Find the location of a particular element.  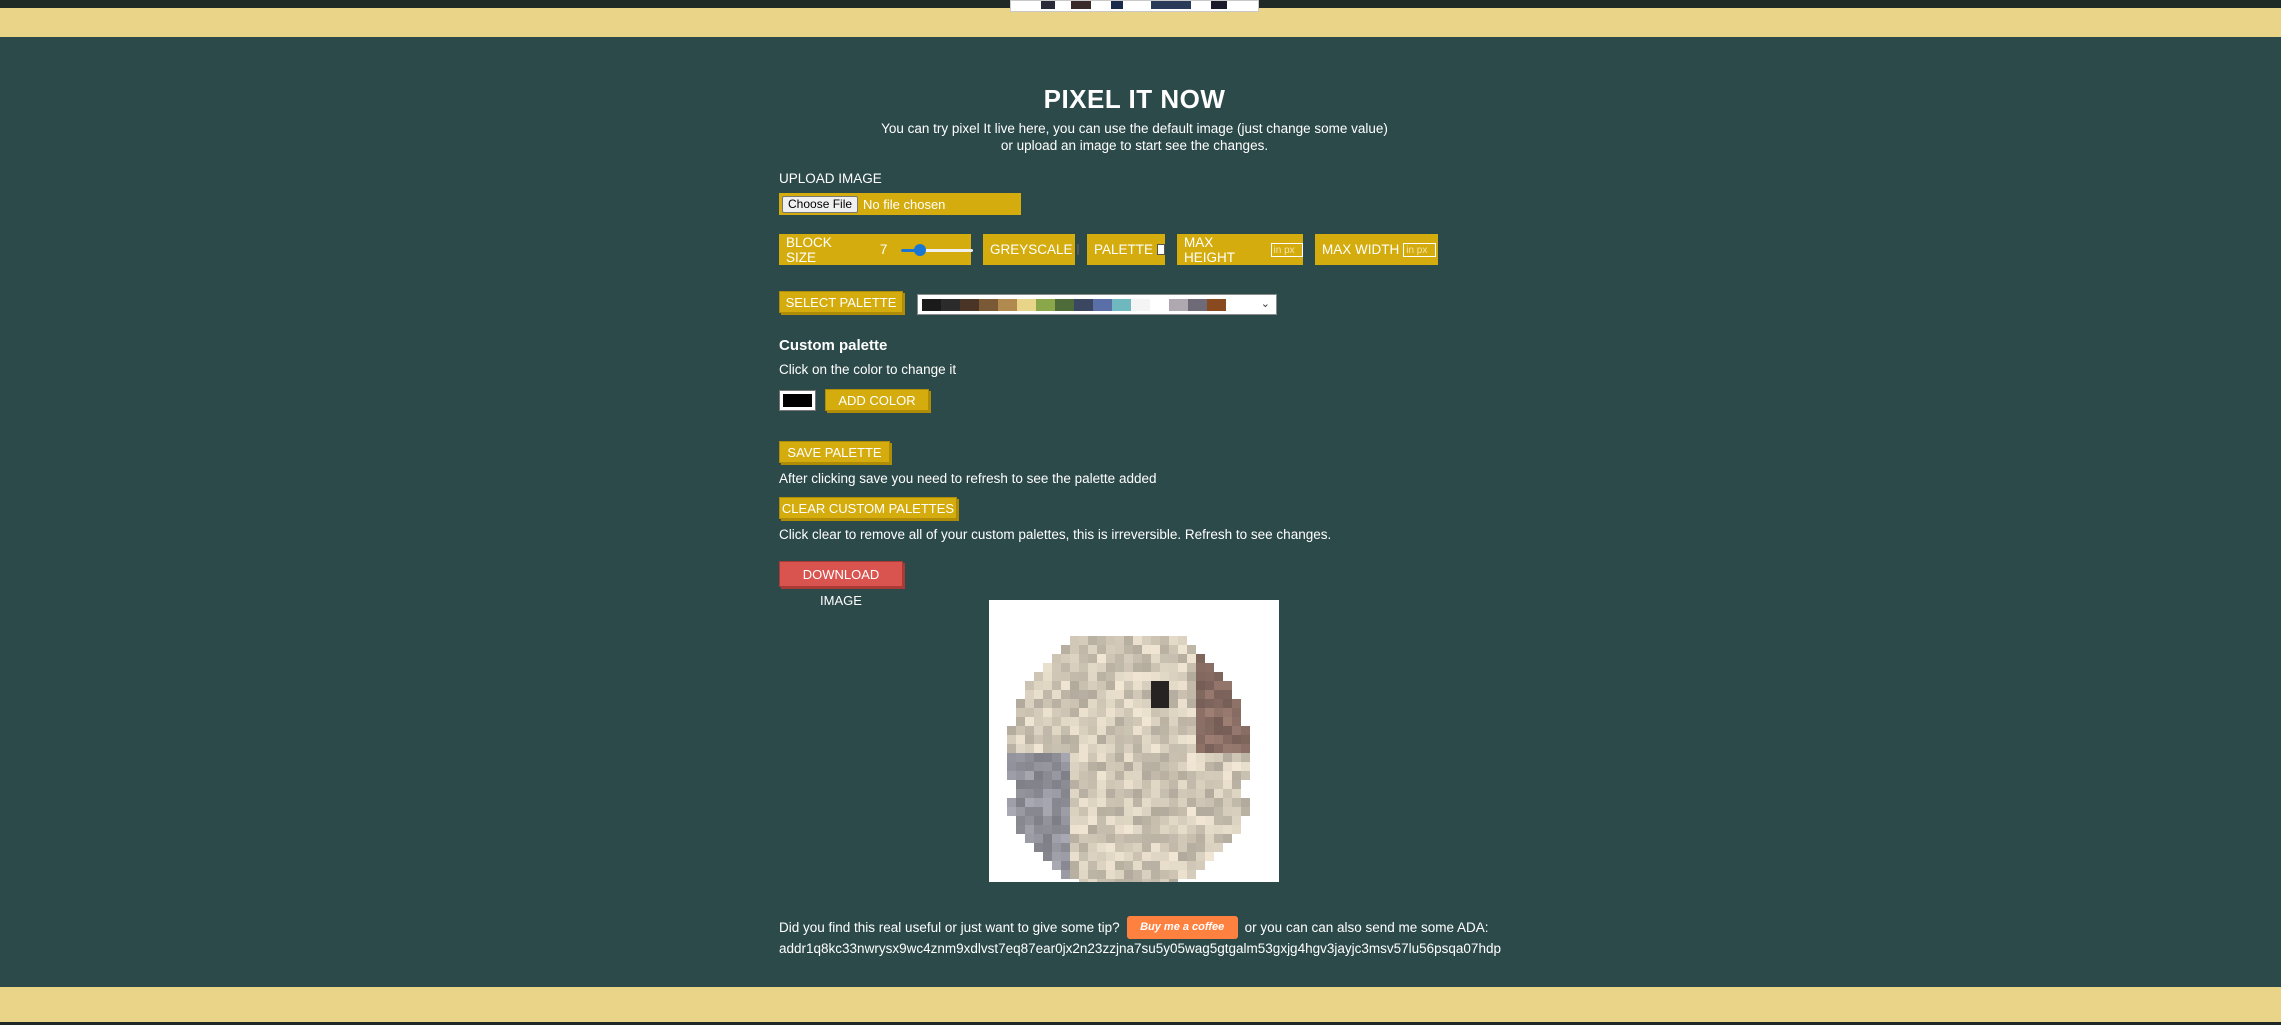

block-size-slider is located at coordinates (937, 250).